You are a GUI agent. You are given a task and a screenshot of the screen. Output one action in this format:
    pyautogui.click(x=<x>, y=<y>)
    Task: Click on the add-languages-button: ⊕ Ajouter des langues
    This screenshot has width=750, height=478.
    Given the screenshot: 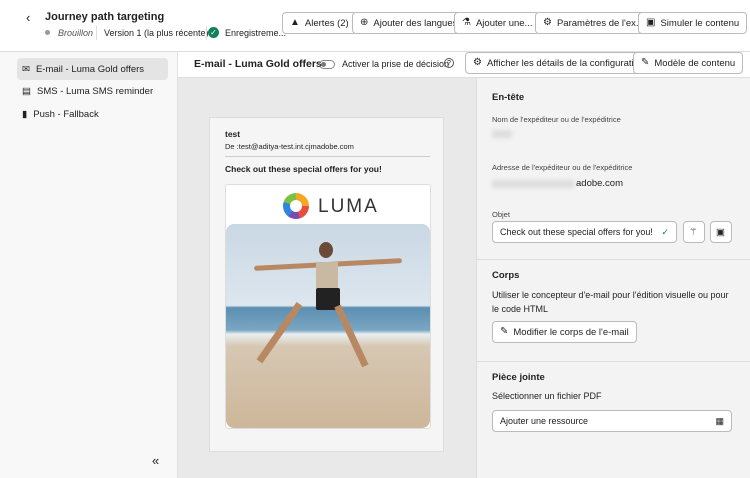 What is the action you would take?
    pyautogui.click(x=409, y=23)
    